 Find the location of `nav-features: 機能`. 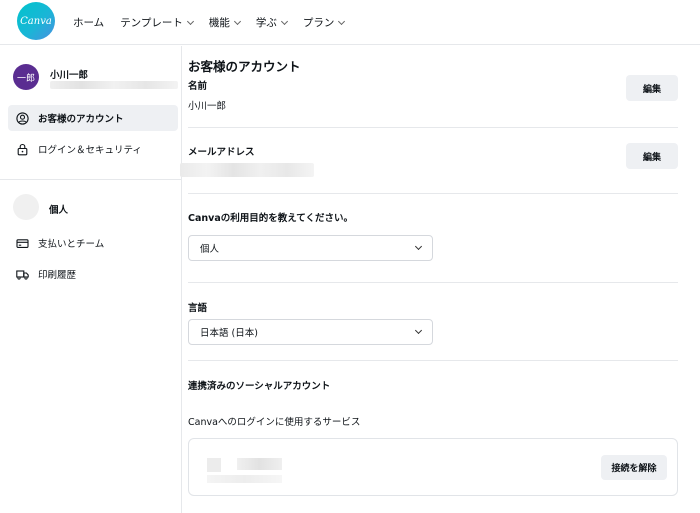

nav-features: 機能 is located at coordinates (224, 22).